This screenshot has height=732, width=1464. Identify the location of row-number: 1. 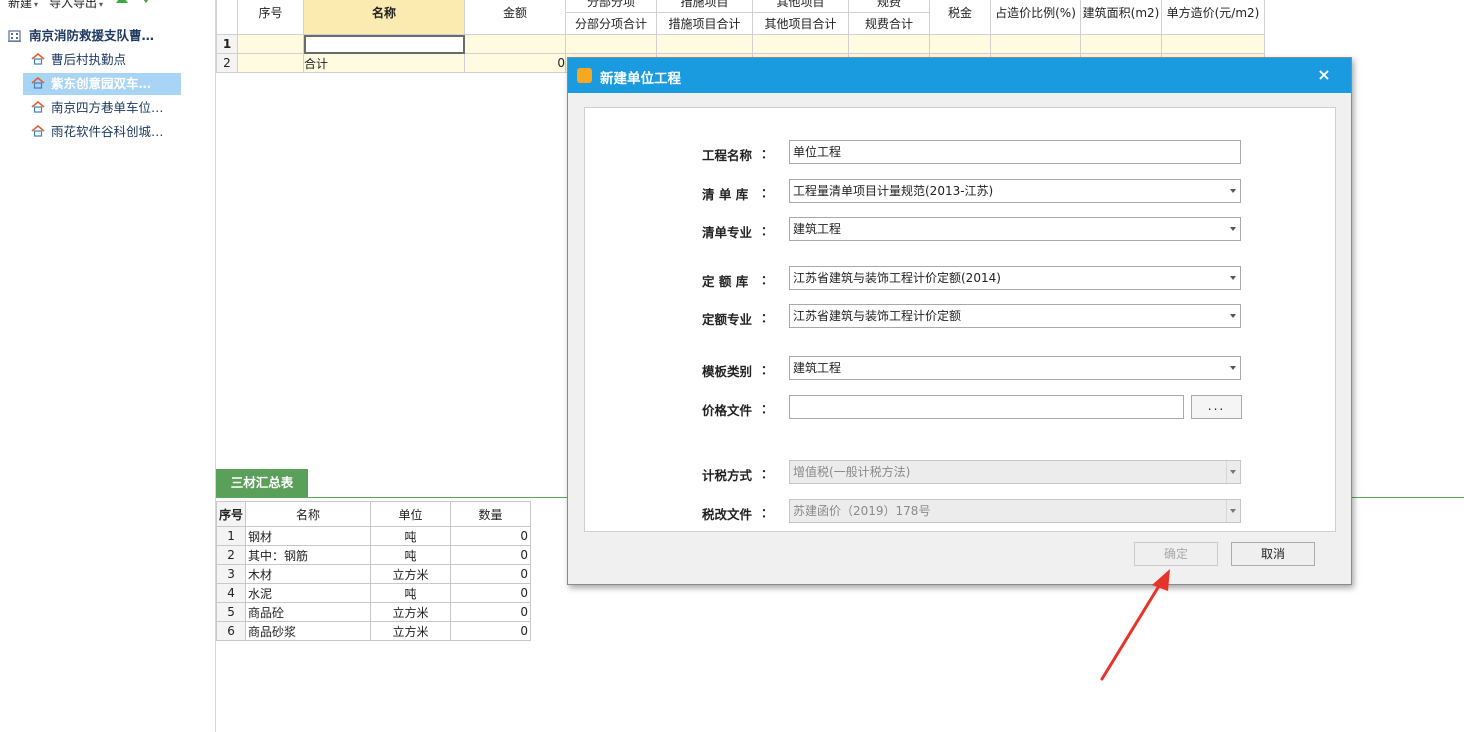
(227, 44).